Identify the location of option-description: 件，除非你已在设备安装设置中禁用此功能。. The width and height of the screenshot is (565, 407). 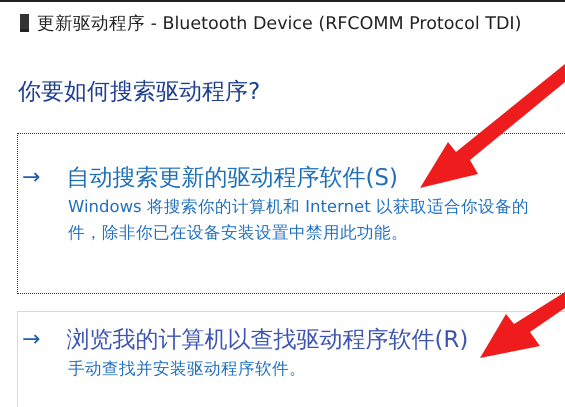
(238, 233).